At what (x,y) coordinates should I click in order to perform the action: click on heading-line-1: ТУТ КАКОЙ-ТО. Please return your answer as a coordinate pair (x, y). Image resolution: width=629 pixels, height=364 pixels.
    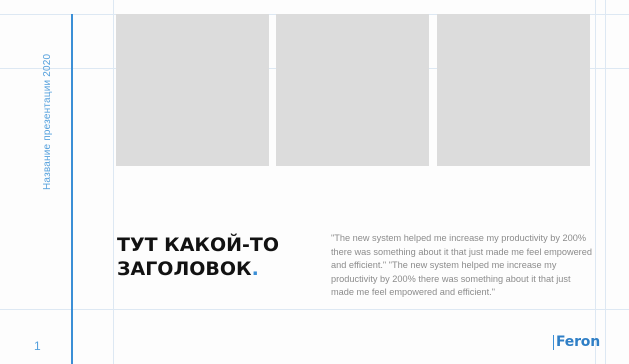
    Looking at the image, I should click on (198, 245).